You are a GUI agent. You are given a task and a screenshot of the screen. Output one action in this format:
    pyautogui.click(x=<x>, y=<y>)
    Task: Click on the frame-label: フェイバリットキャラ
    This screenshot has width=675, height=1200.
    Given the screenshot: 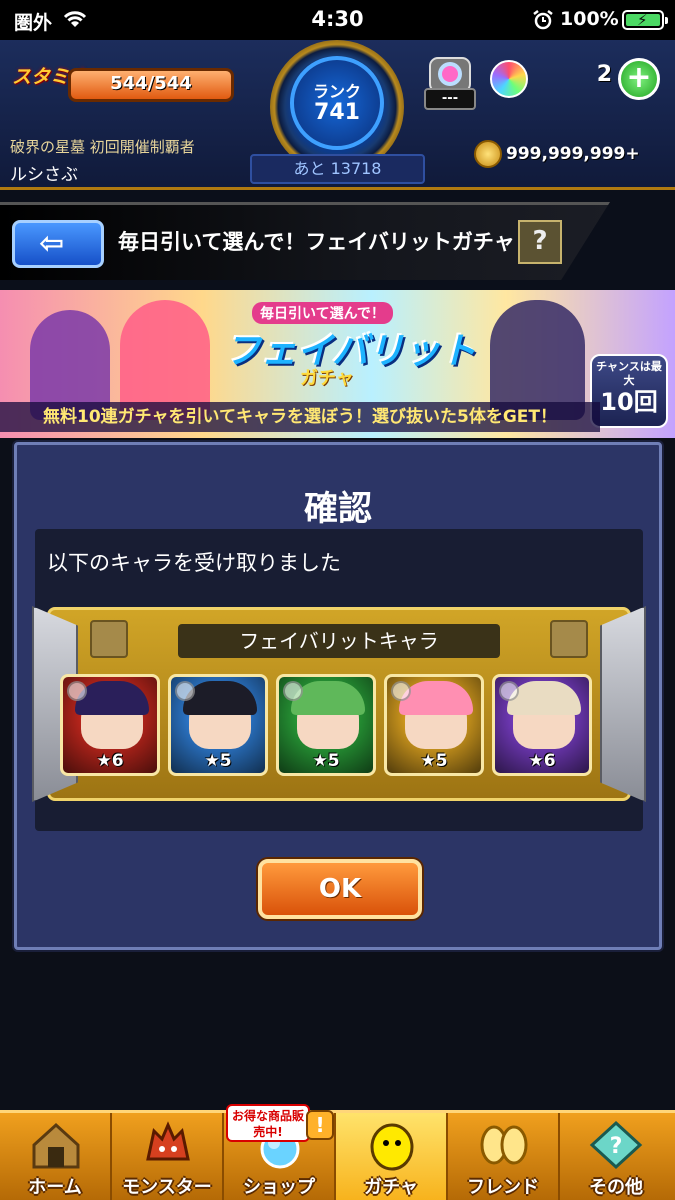 What is the action you would take?
    pyautogui.click(x=339, y=641)
    